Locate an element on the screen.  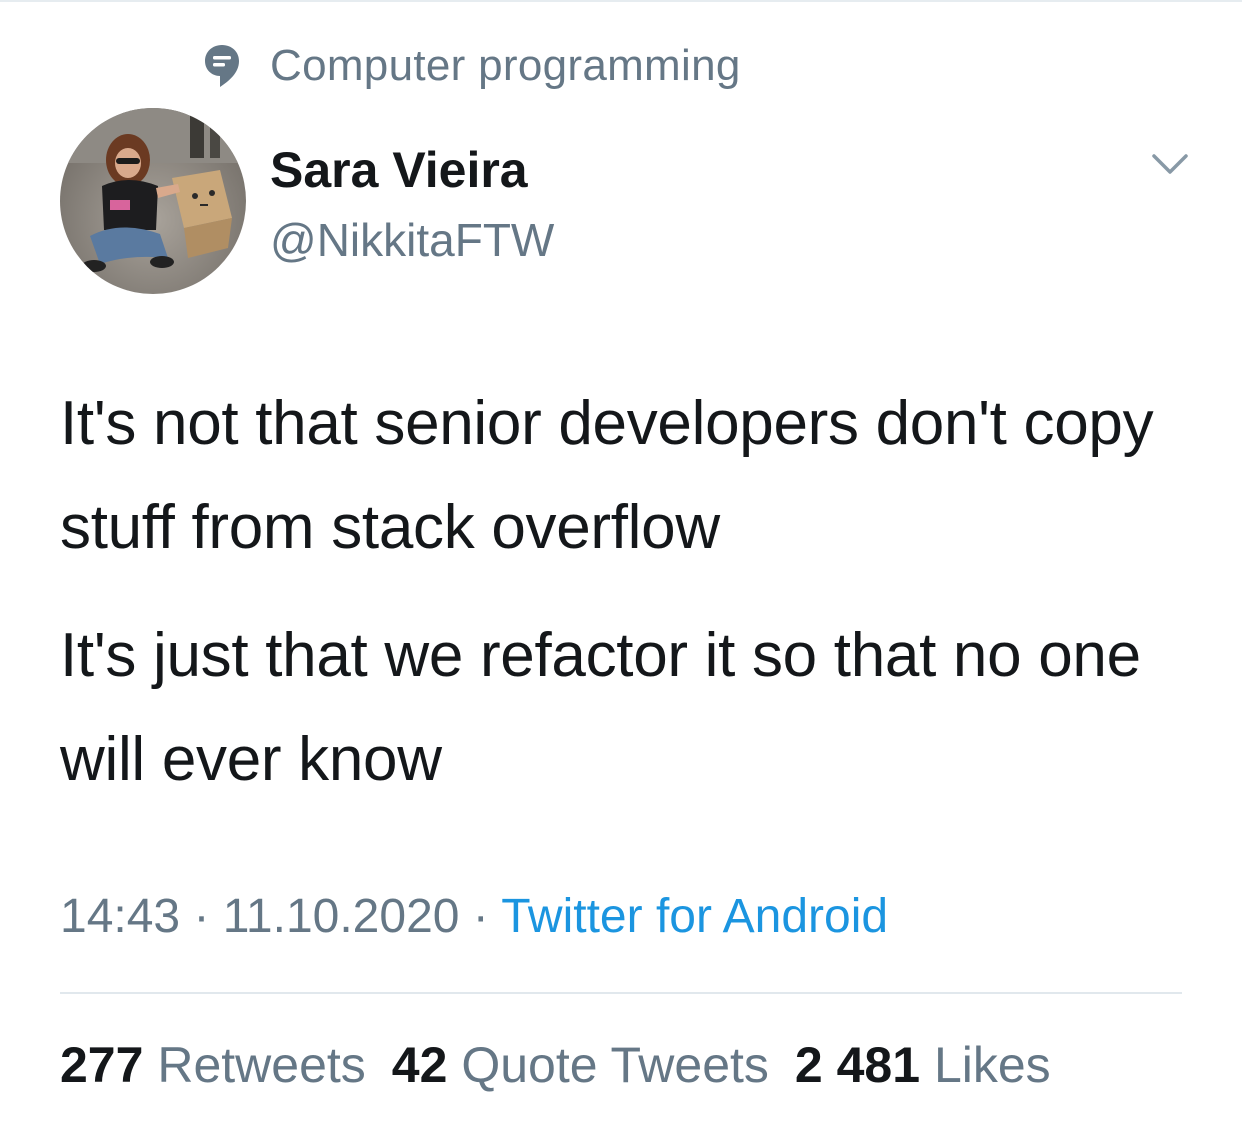
likes-stat: 2 481 Likes is located at coordinates (923, 1065).